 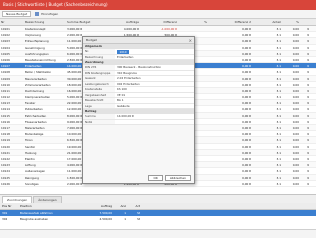 I want to click on assign-field: 002 Erdarbeiten, so click(x=154, y=83).